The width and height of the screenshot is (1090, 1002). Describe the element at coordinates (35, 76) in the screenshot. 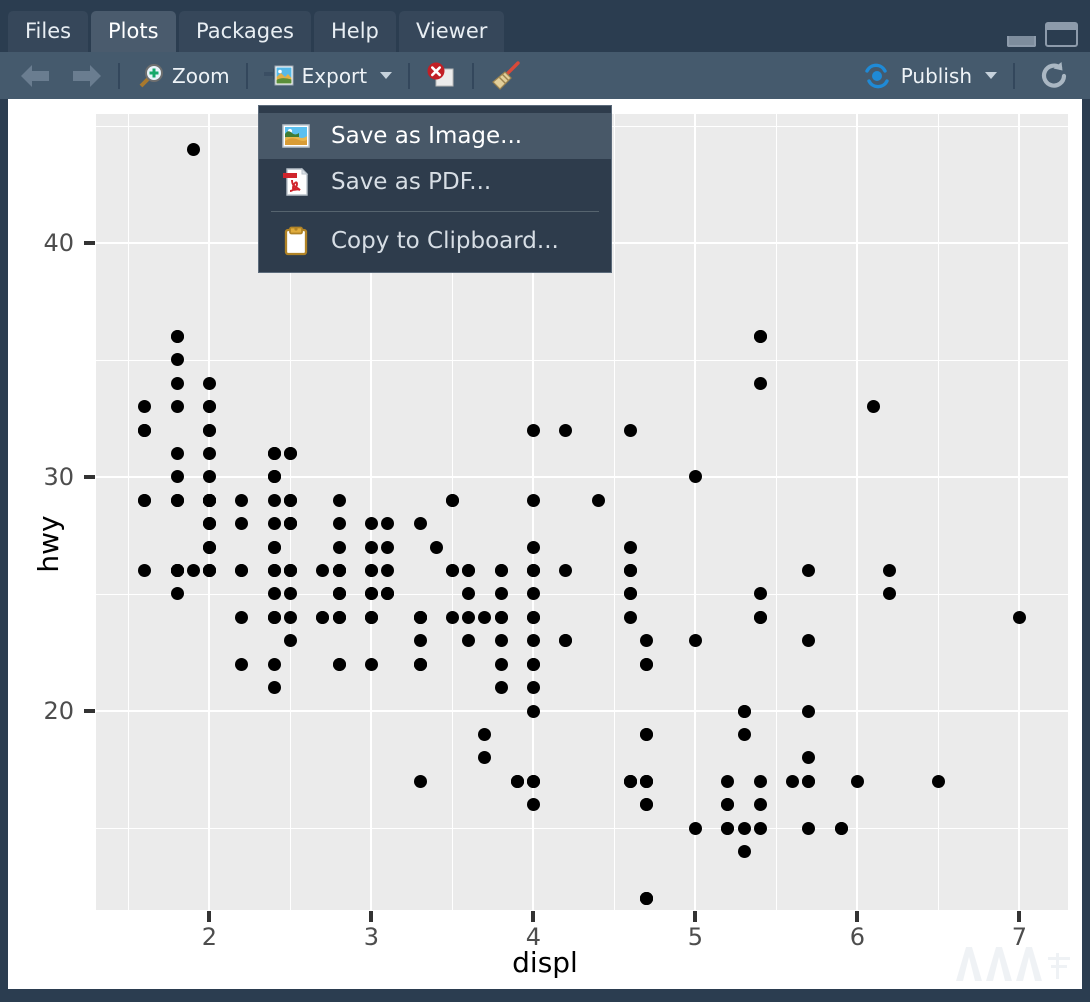

I see `back-button` at that location.